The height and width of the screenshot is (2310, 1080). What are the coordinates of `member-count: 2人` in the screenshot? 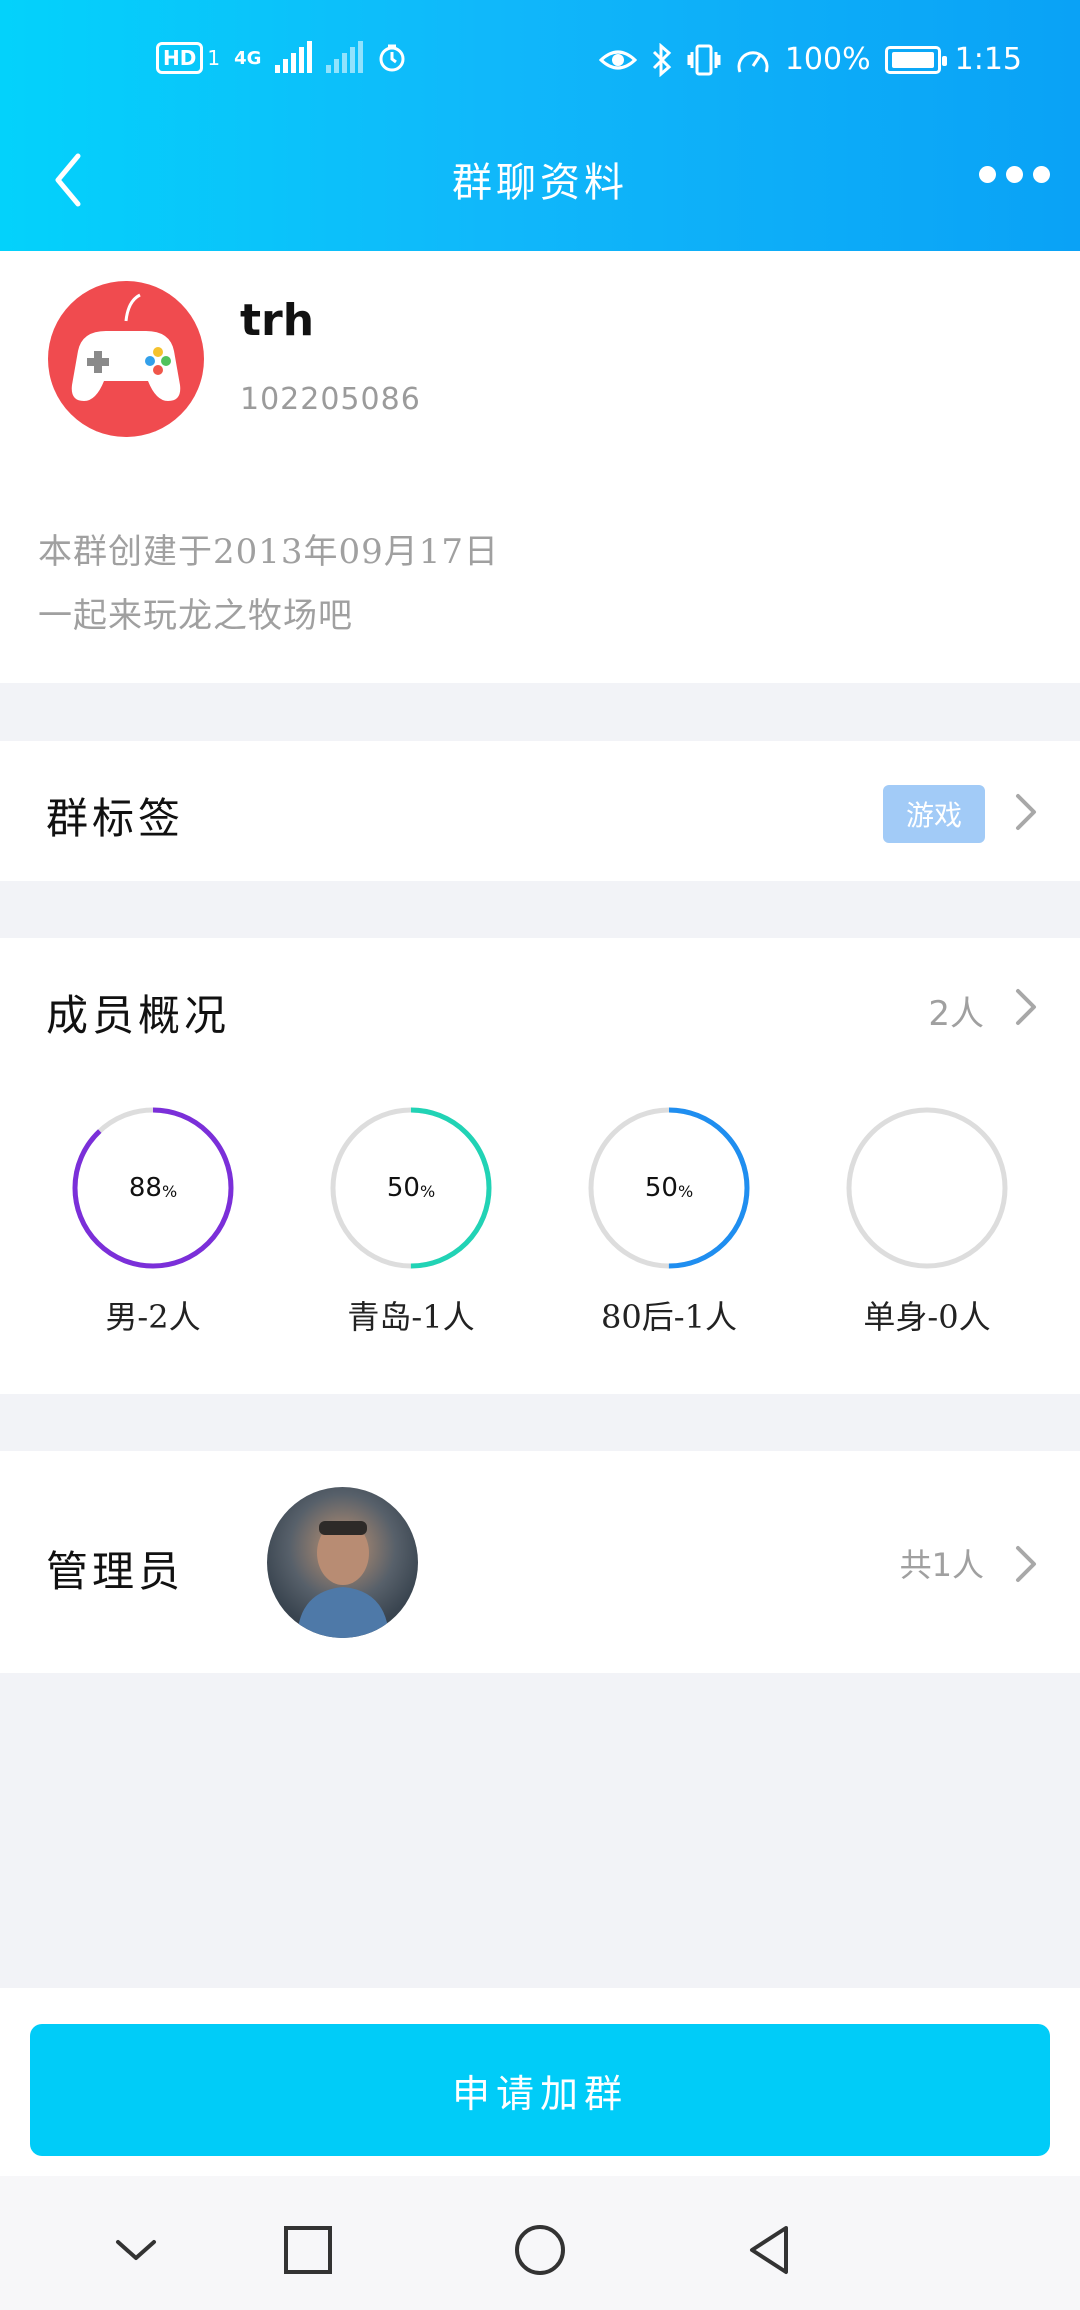 It's located at (956, 1014).